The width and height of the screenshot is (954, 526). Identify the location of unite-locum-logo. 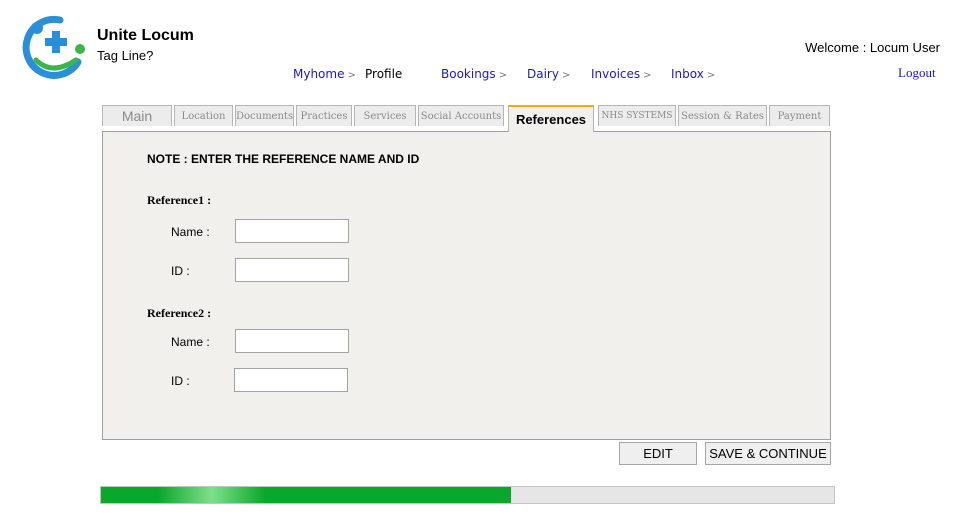
(53, 47).